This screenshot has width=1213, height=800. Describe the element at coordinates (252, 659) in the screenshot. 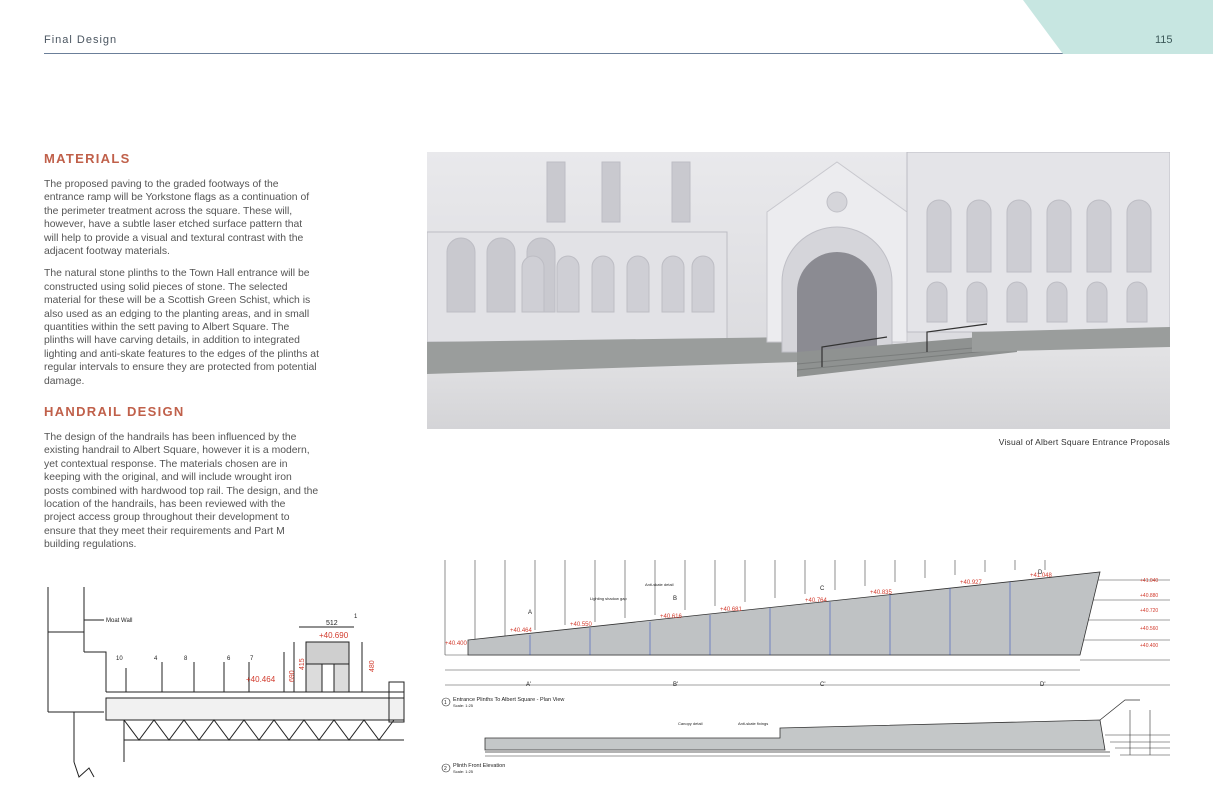

I see `callout-7: 7` at that location.